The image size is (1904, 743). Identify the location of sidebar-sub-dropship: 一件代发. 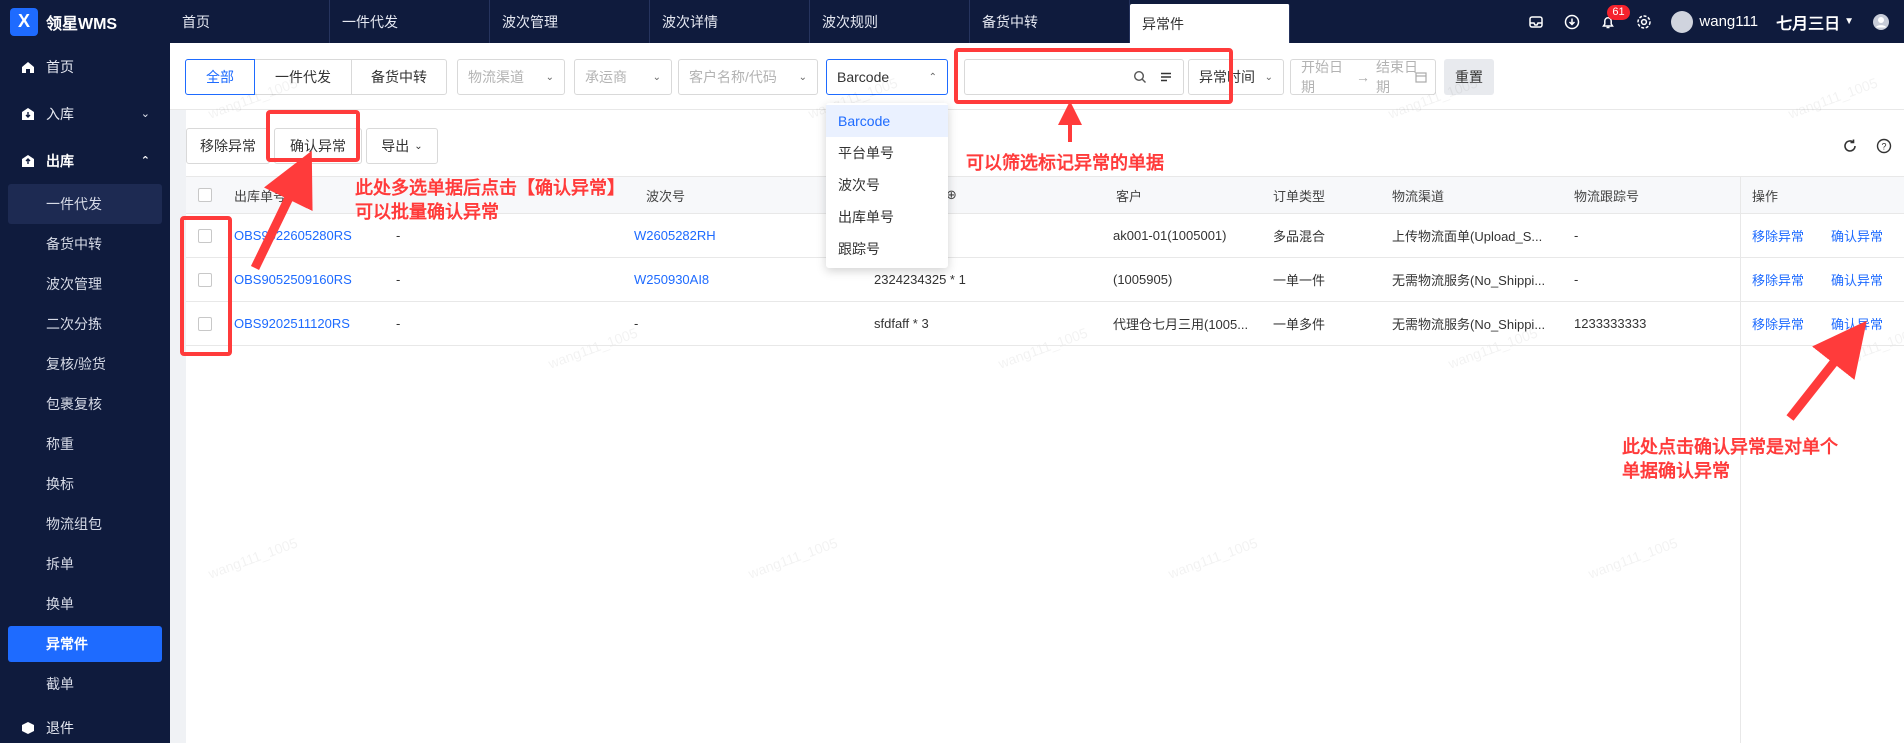
(85, 204).